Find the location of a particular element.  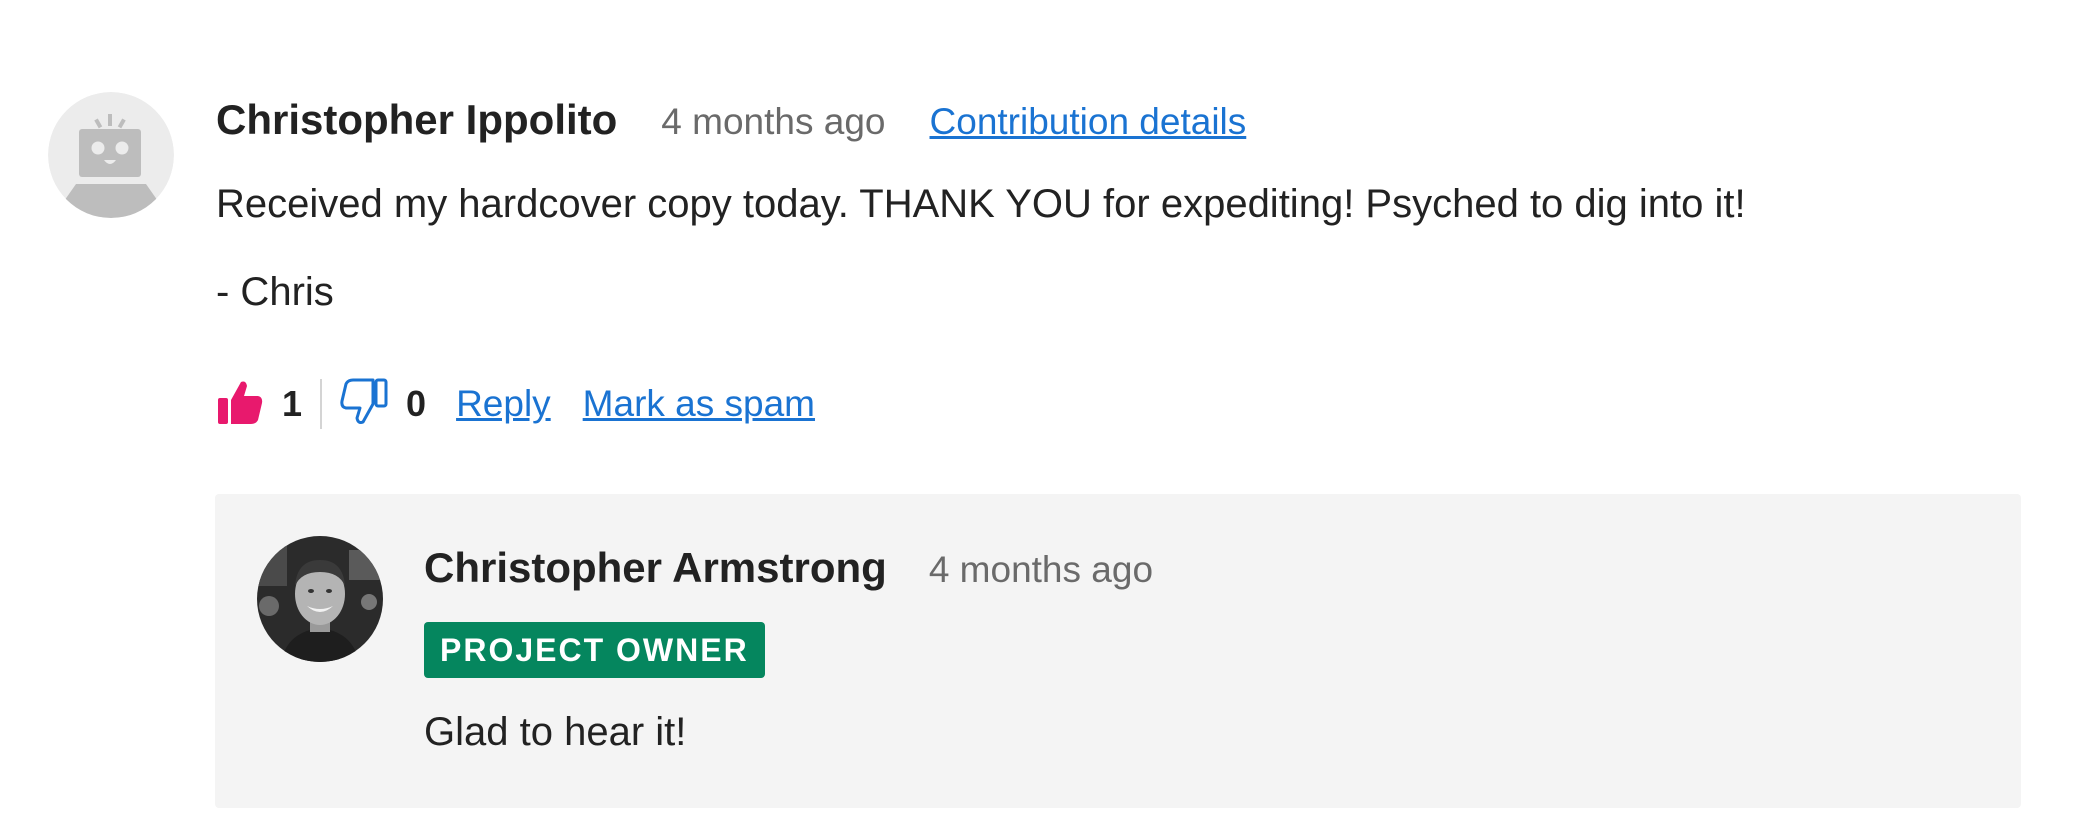

like-count: 1 is located at coordinates (292, 403).